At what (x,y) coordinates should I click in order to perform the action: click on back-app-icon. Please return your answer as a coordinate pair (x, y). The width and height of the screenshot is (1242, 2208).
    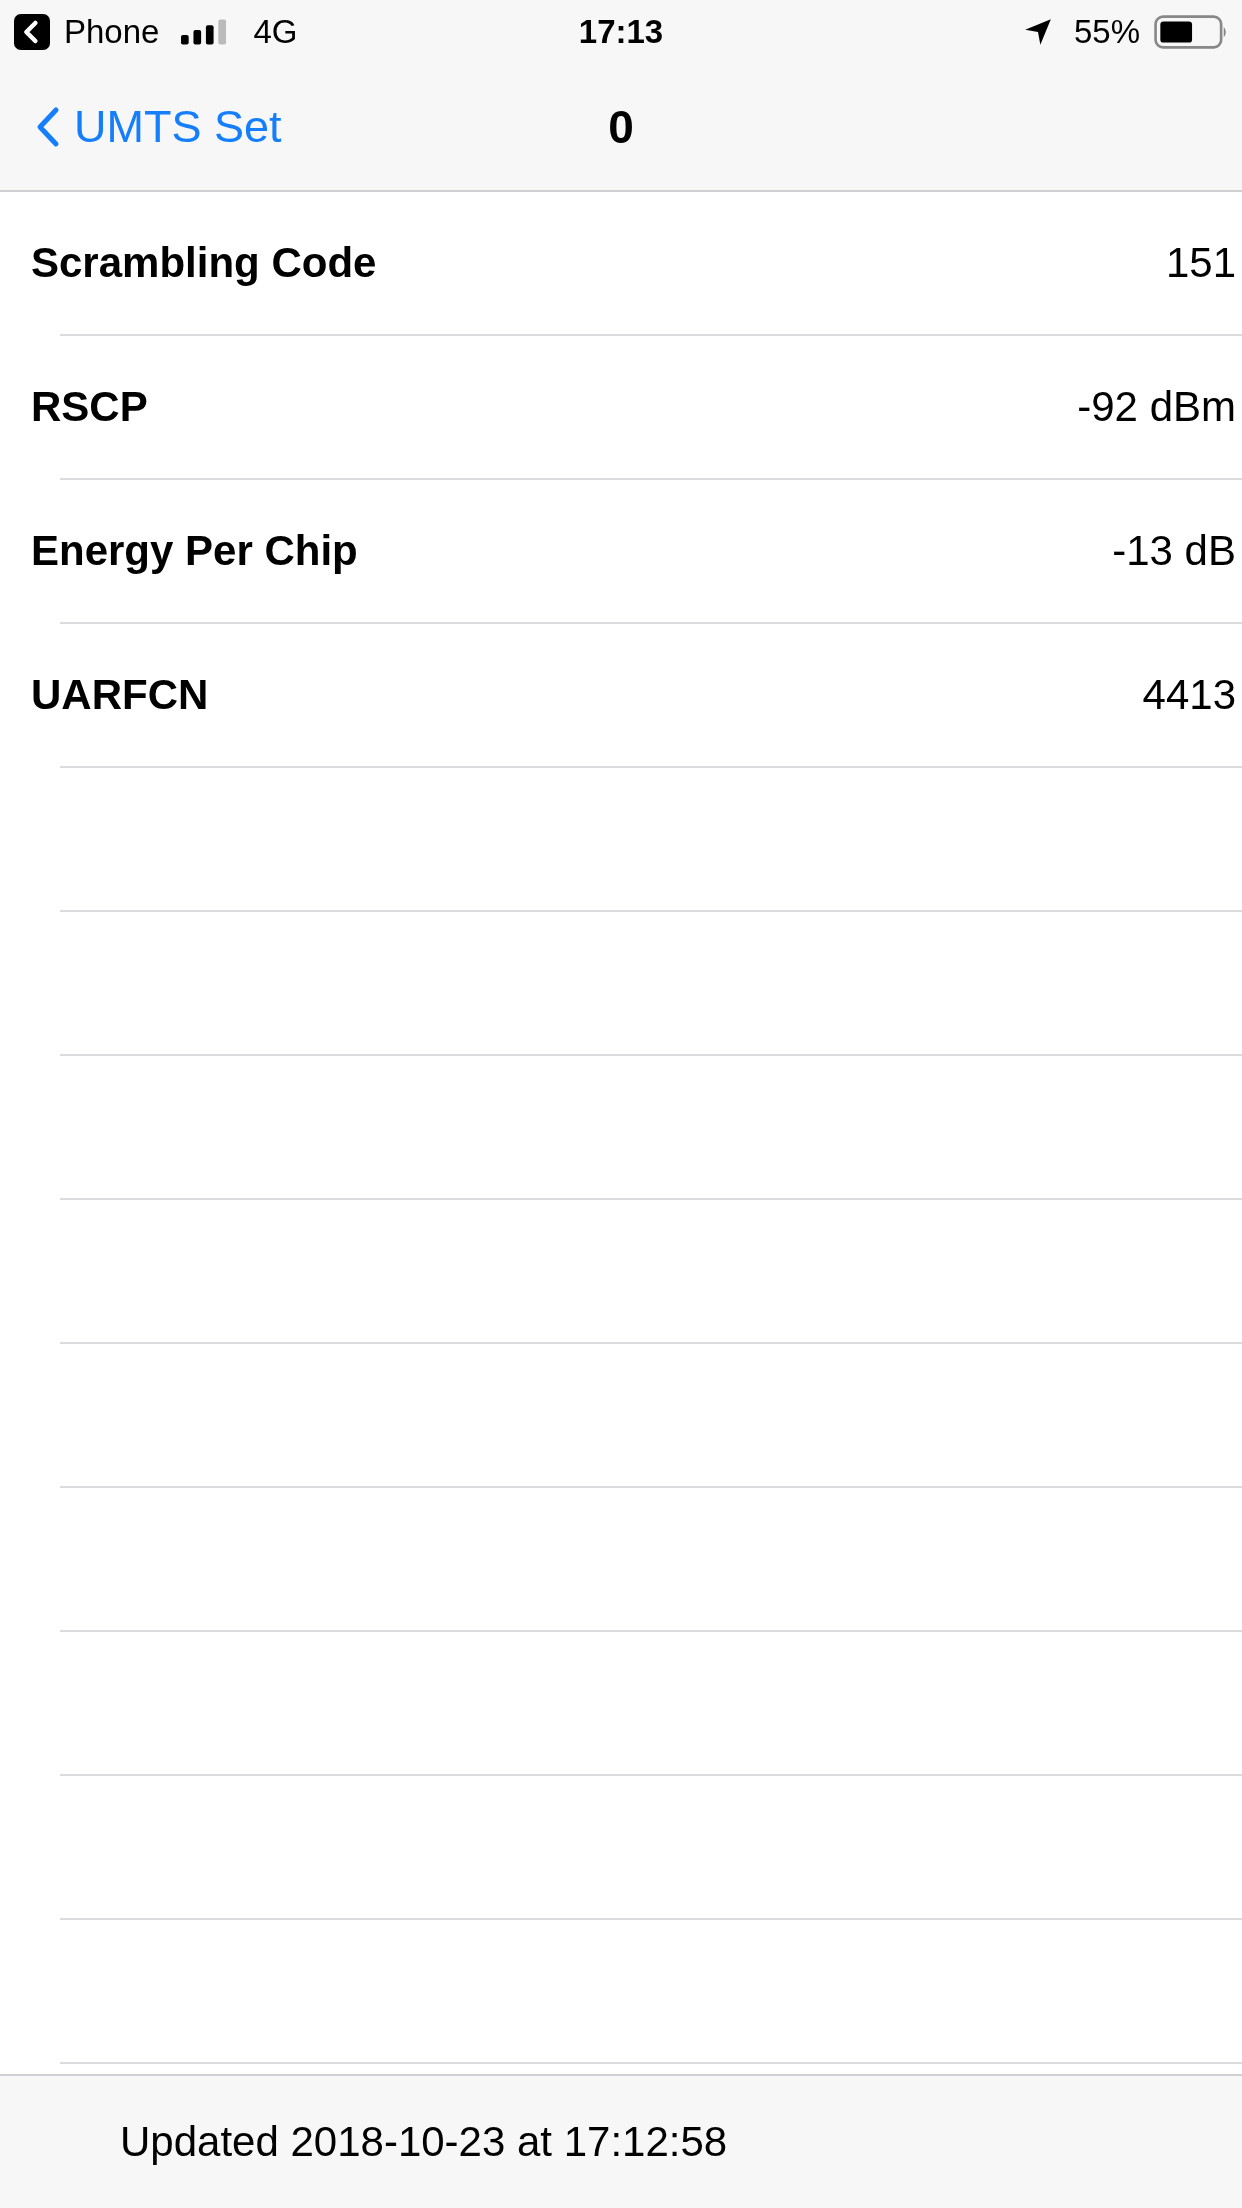
    Looking at the image, I should click on (32, 32).